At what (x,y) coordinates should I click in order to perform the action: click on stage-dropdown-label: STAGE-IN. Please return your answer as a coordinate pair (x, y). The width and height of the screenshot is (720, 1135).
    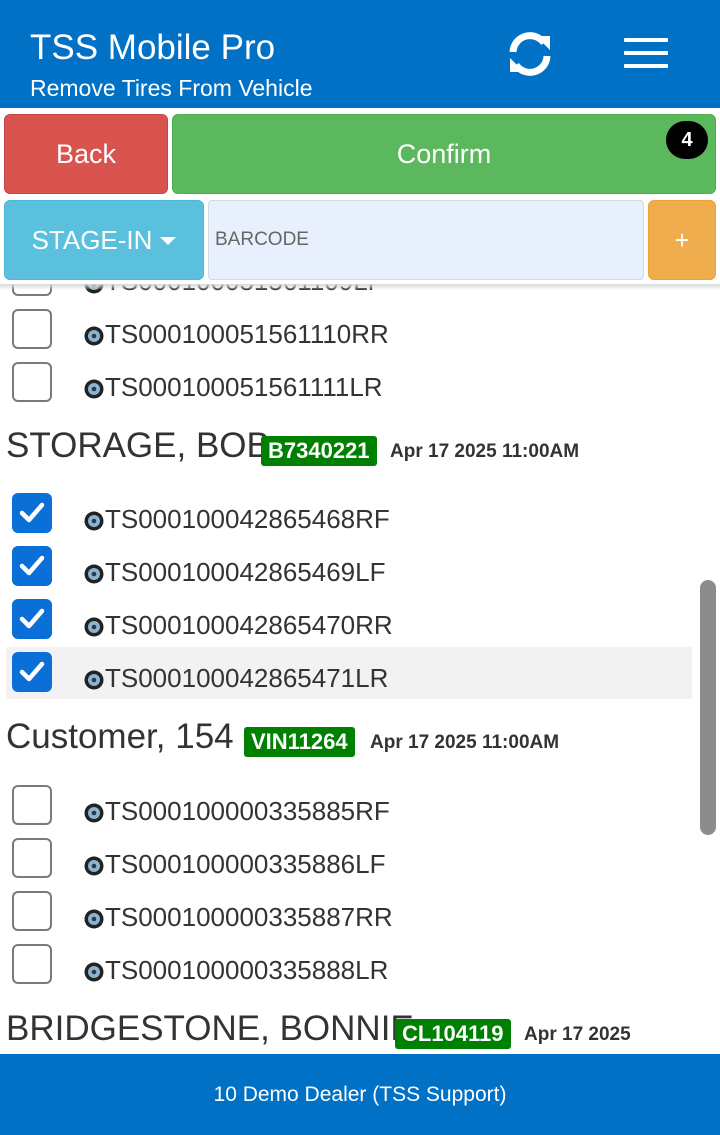
    Looking at the image, I should click on (92, 239).